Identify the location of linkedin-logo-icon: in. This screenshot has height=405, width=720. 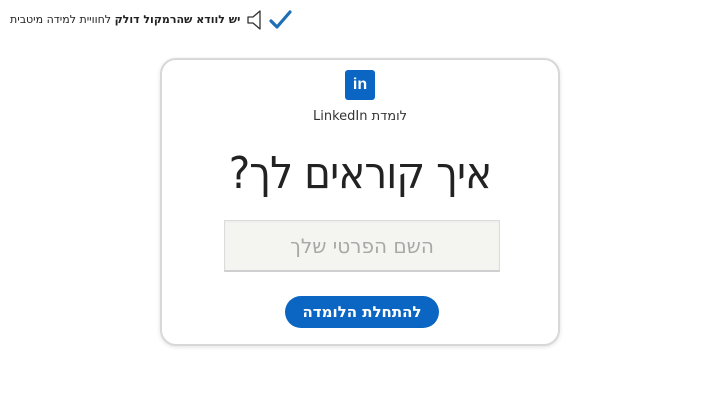
(360, 85).